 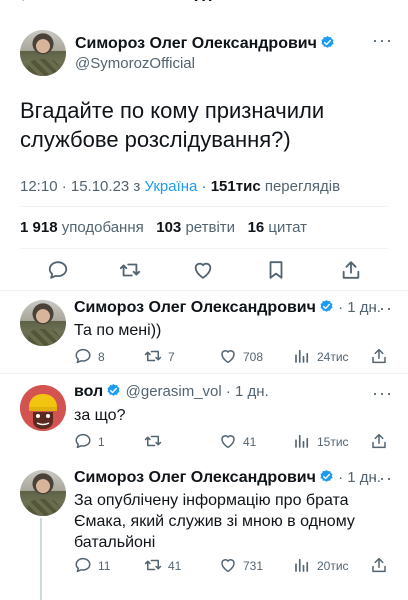 I want to click on reply-actions: 11 41 731 20тис, so click(x=234, y=565).